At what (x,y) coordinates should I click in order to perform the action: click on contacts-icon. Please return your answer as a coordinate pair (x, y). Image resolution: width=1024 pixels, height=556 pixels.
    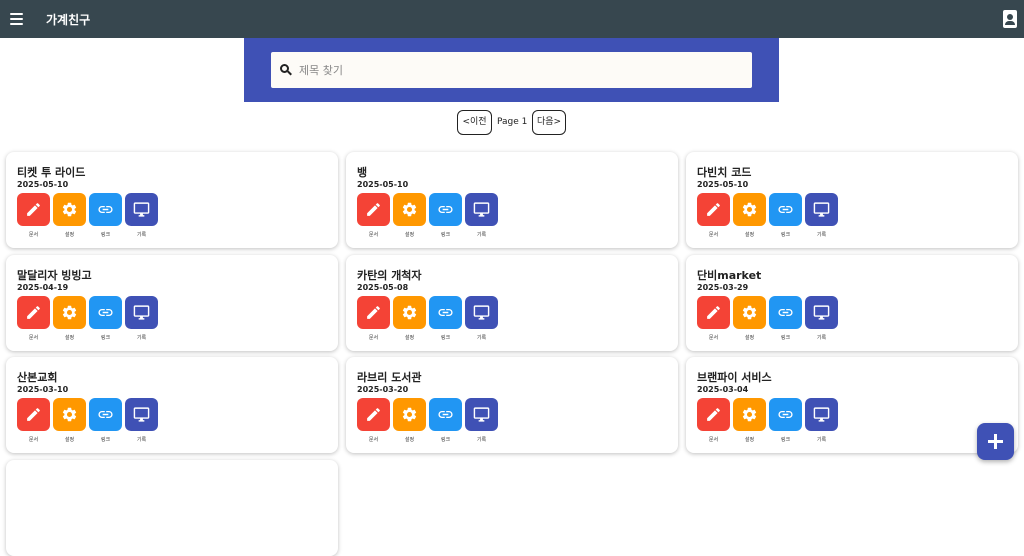
    Looking at the image, I should click on (1010, 19).